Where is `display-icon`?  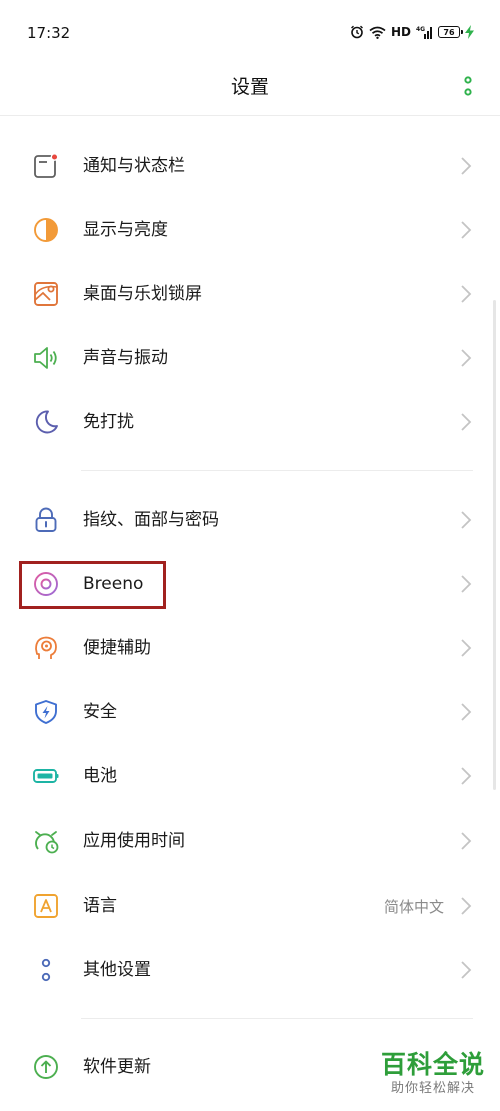 display-icon is located at coordinates (46, 230).